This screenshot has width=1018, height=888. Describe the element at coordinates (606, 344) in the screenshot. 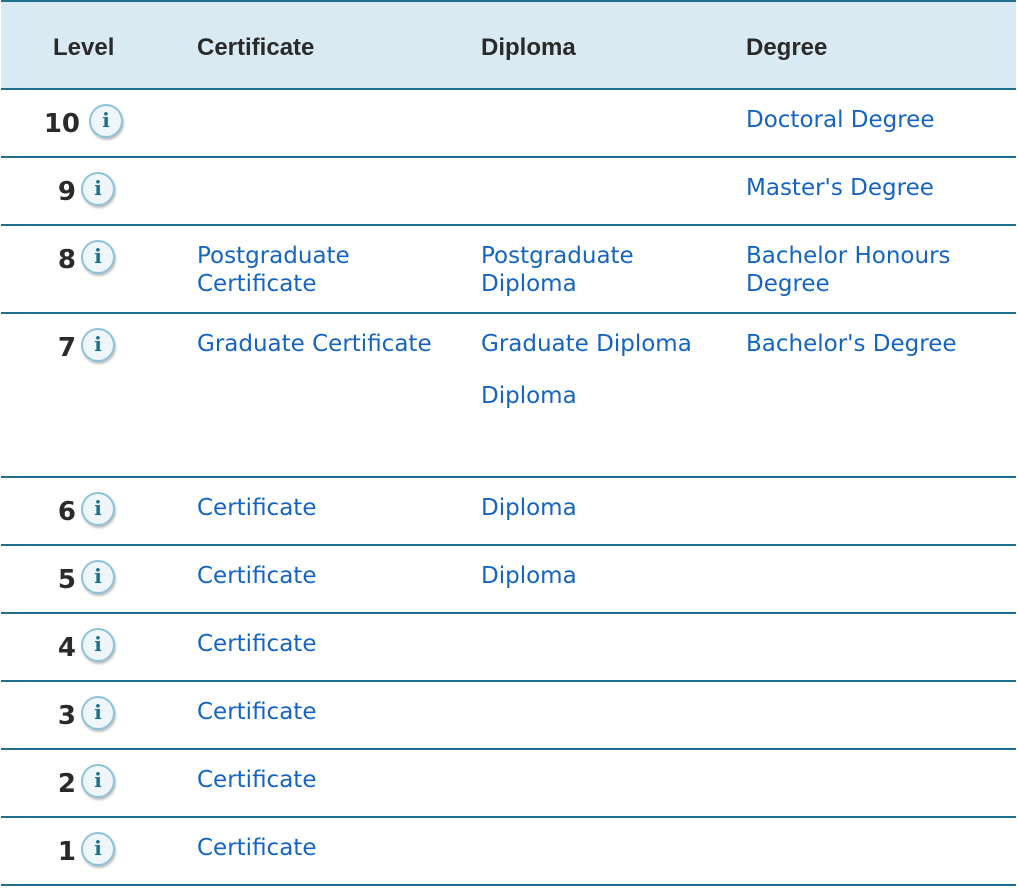

I see `diploma-link: Graduate Diploma` at that location.